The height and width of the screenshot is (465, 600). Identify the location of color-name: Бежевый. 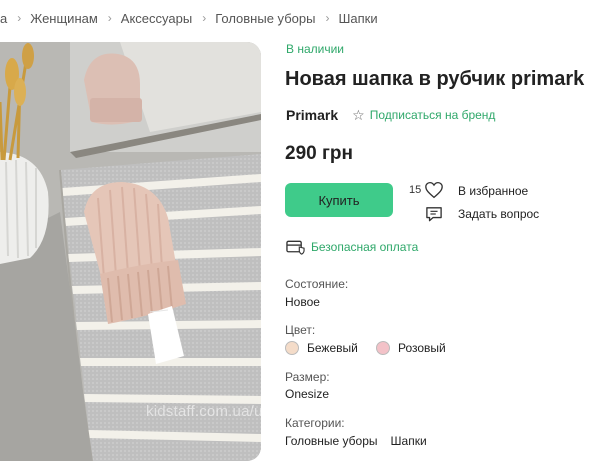
(332, 348).